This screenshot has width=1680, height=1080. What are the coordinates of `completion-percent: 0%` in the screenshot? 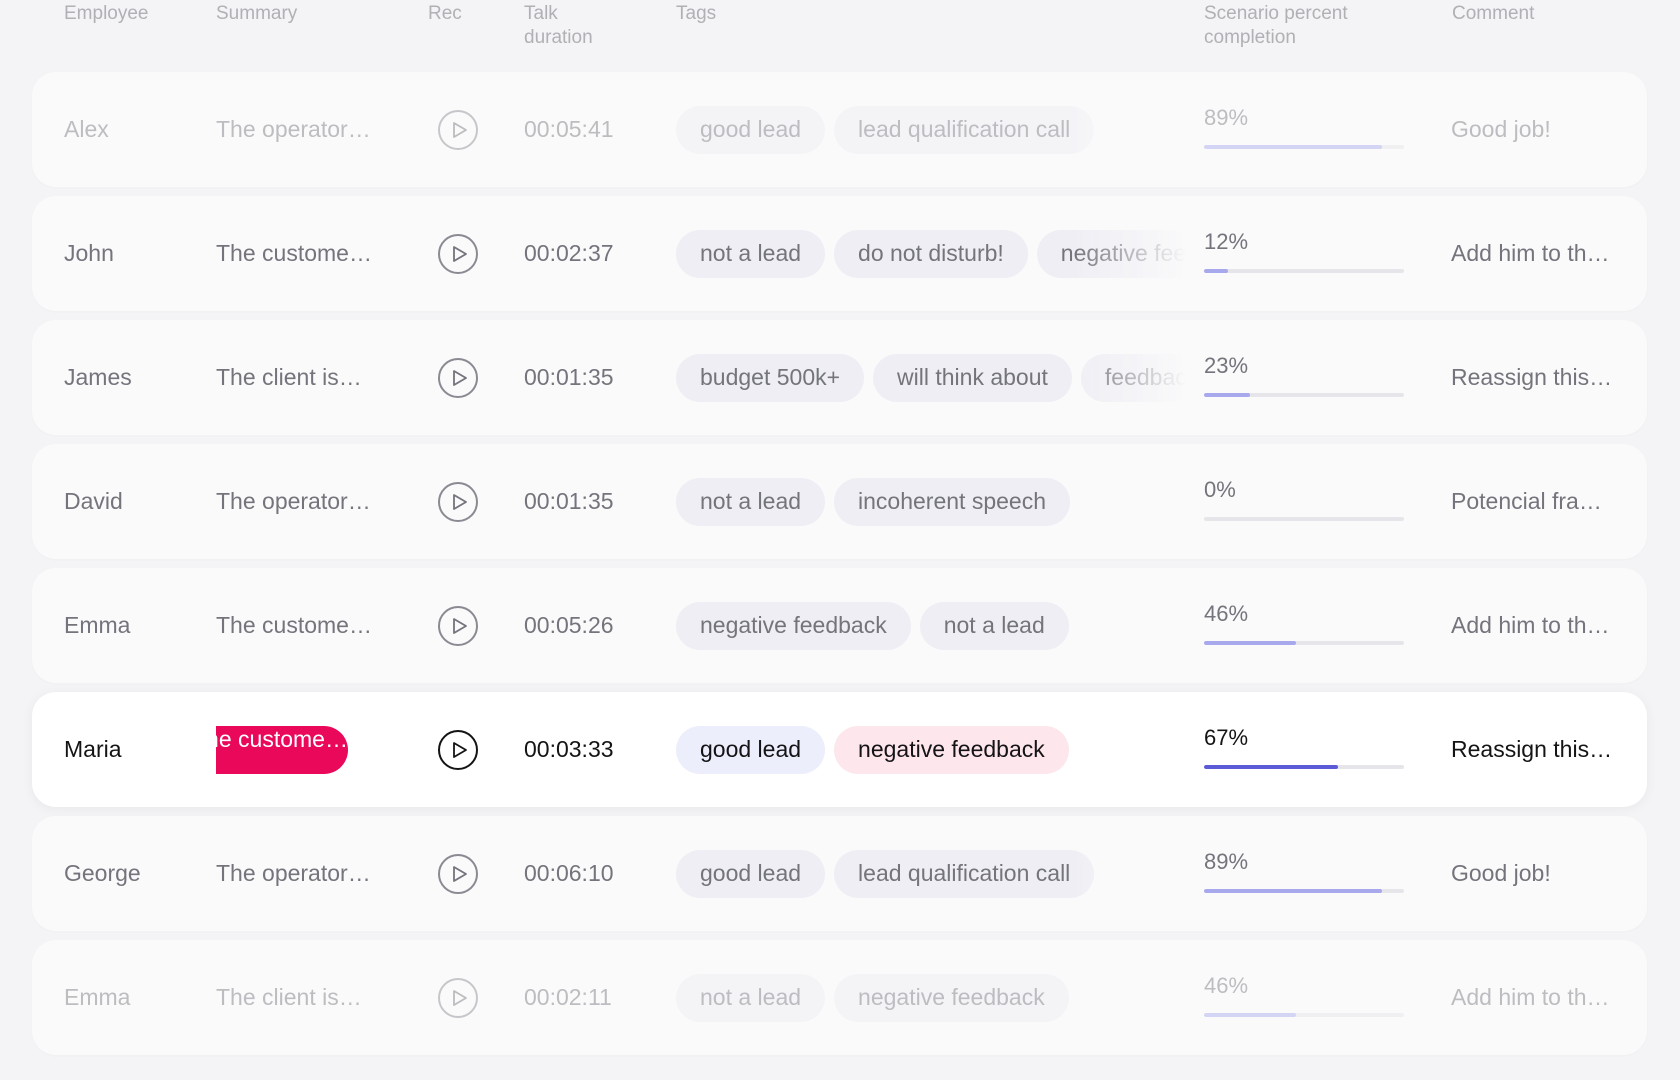 It's located at (1220, 489).